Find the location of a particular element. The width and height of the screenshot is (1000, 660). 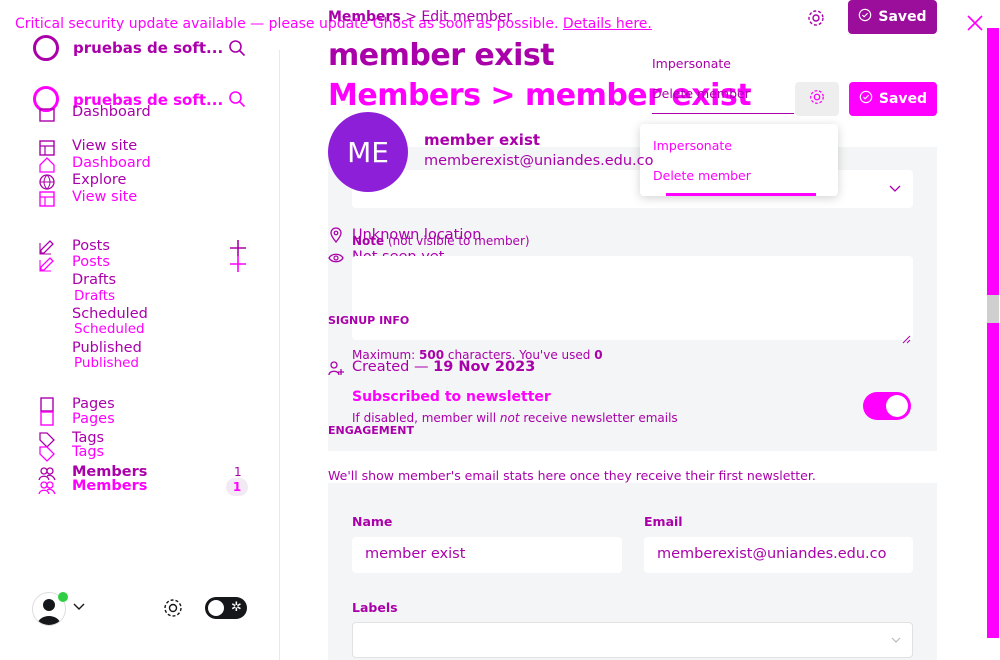

created-date: 19 Nov 2023 is located at coordinates (484, 367).